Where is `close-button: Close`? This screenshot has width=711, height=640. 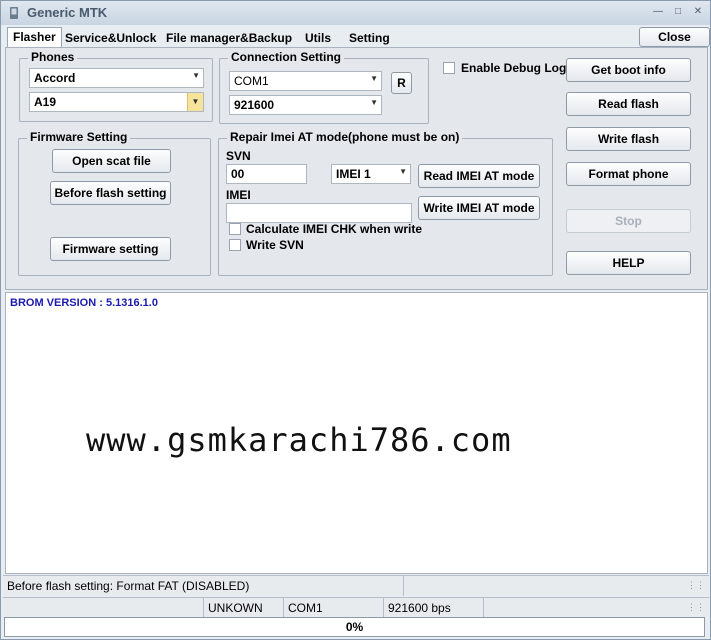
close-button: Close is located at coordinates (674, 37).